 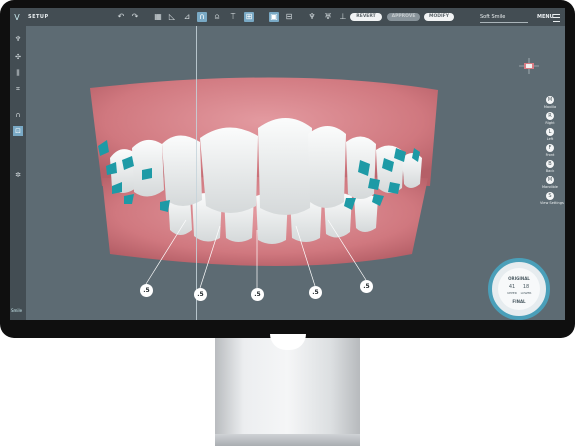 I want to click on view-maxilla: M Maxilla, so click(x=550, y=102).